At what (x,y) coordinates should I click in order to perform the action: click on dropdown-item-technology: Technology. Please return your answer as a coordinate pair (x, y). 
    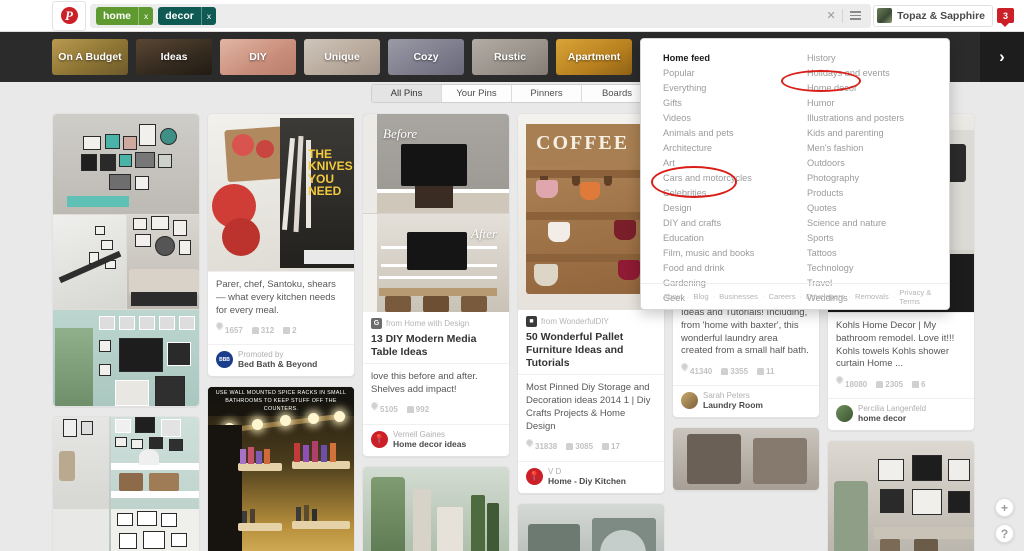
    Looking at the image, I should click on (868, 268).